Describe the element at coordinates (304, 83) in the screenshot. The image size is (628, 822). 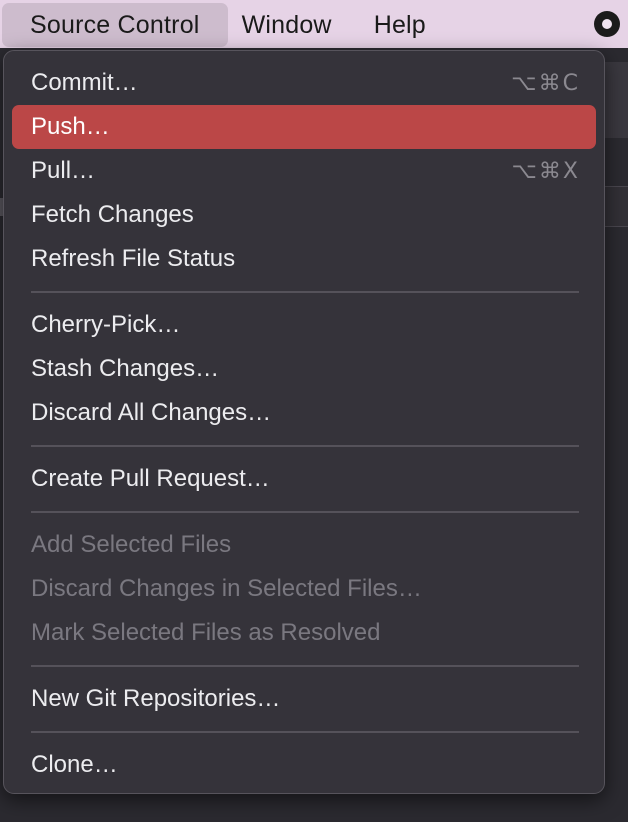
I see `menu-item-commit: Commit… ⌥⌘C` at that location.